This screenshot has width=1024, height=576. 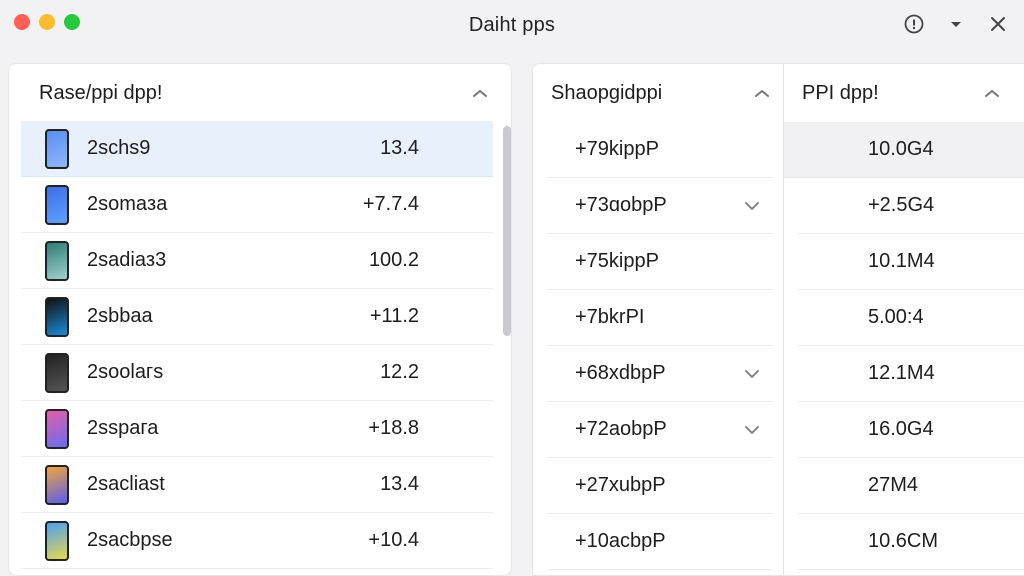 What do you see at coordinates (393, 540) in the screenshot?
I see `list-item-value: +10.4` at bounding box center [393, 540].